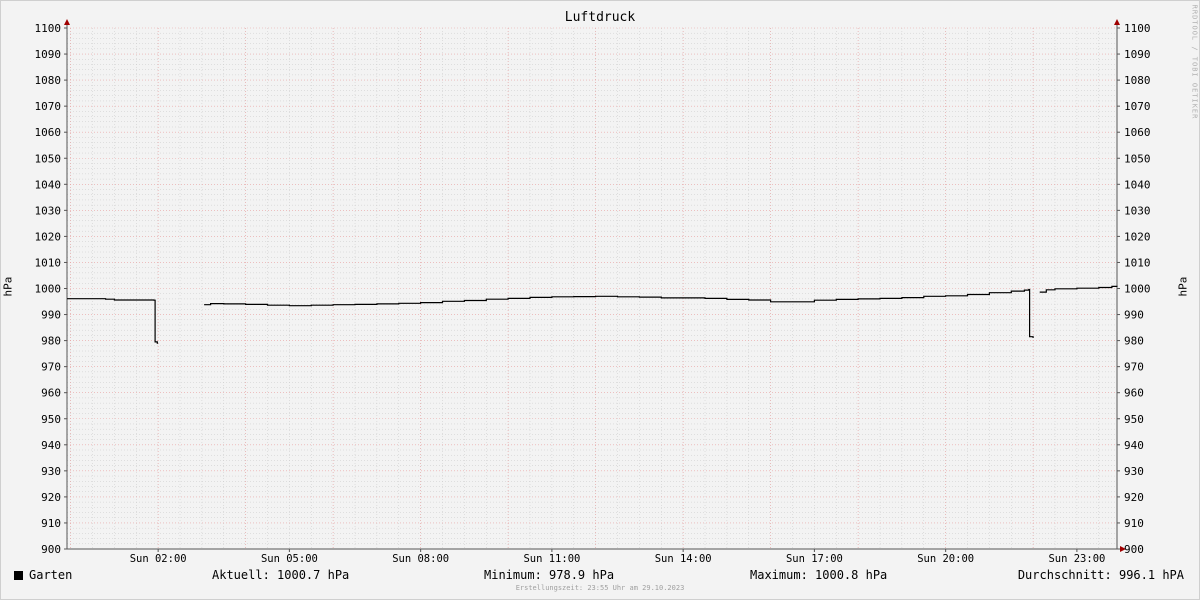 The width and height of the screenshot is (1200, 600). What do you see at coordinates (18, 575) in the screenshot?
I see `legend-swatch` at bounding box center [18, 575].